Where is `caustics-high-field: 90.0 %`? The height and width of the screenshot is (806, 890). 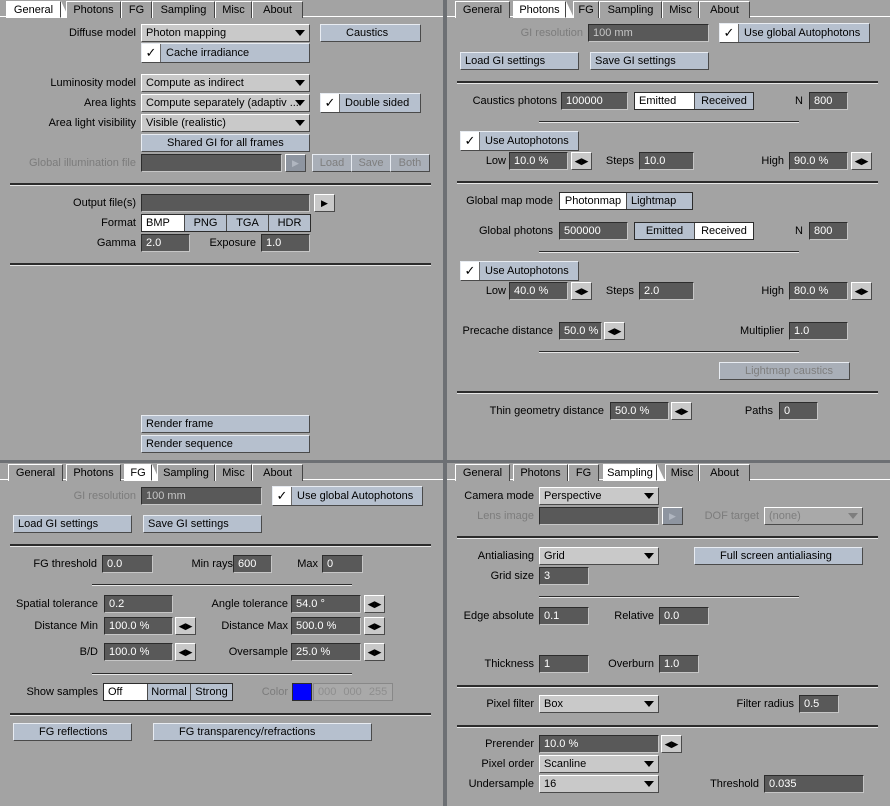 caustics-high-field: 90.0 % is located at coordinates (818, 161).